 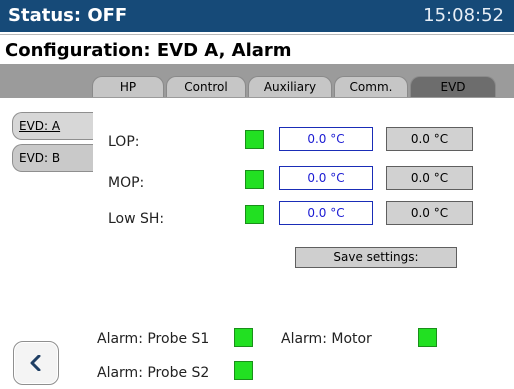 What do you see at coordinates (326, 339) in the screenshot?
I see `alarm-motor-label: Alarm: Motor` at bounding box center [326, 339].